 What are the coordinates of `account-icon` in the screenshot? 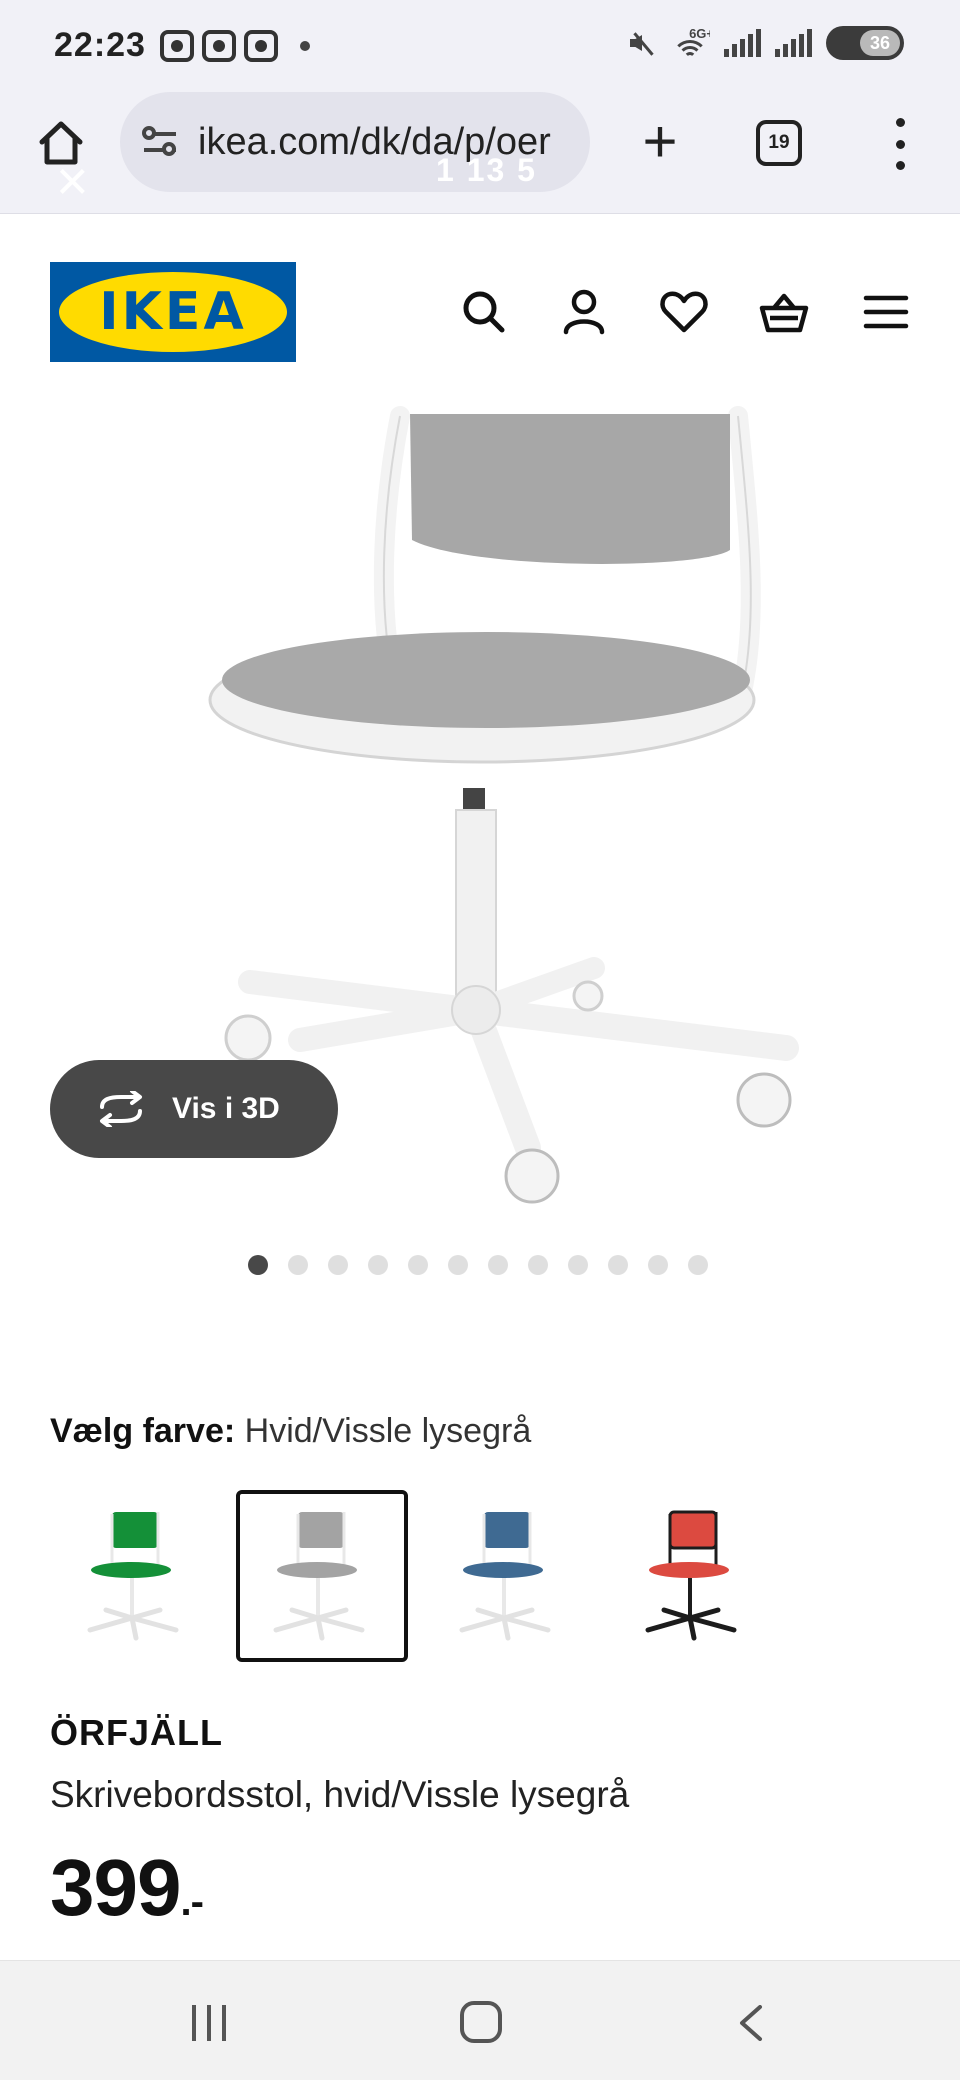 It's located at (584, 312).